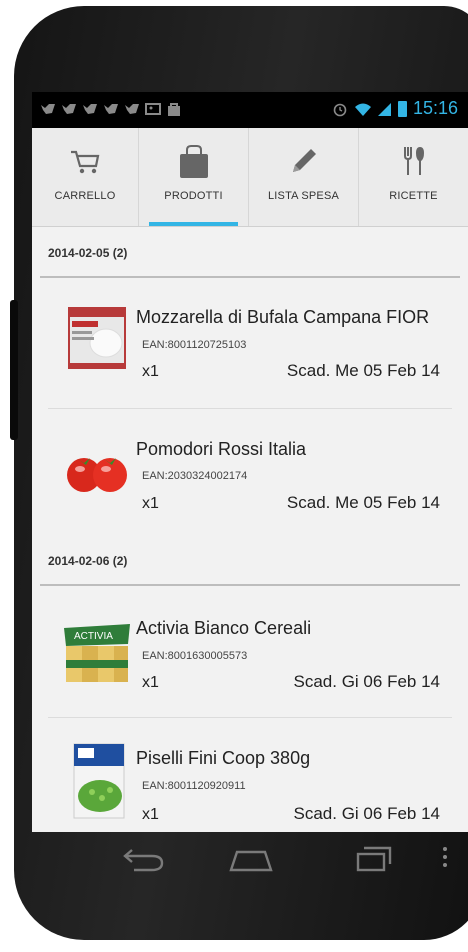 The width and height of the screenshot is (468, 952). I want to click on tab-carrello: CARRELLO, so click(85, 177).